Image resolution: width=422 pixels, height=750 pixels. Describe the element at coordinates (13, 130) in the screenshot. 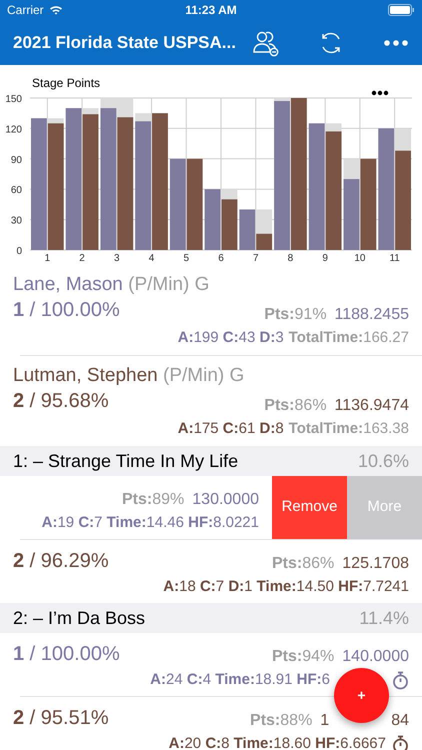

I see `y-tick-label: 120` at that location.